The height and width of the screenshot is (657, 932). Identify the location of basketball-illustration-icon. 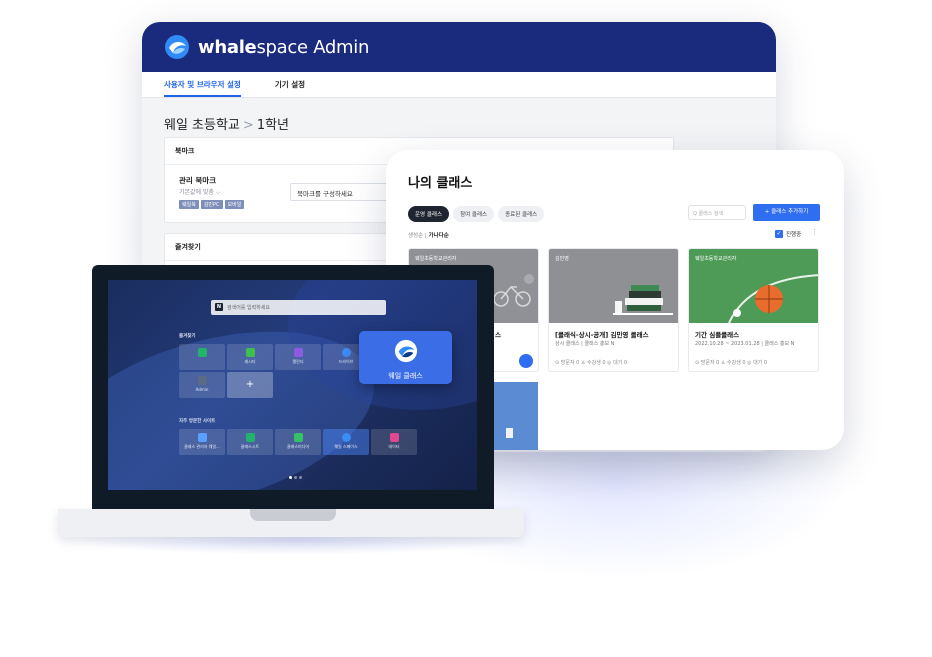
(773, 298).